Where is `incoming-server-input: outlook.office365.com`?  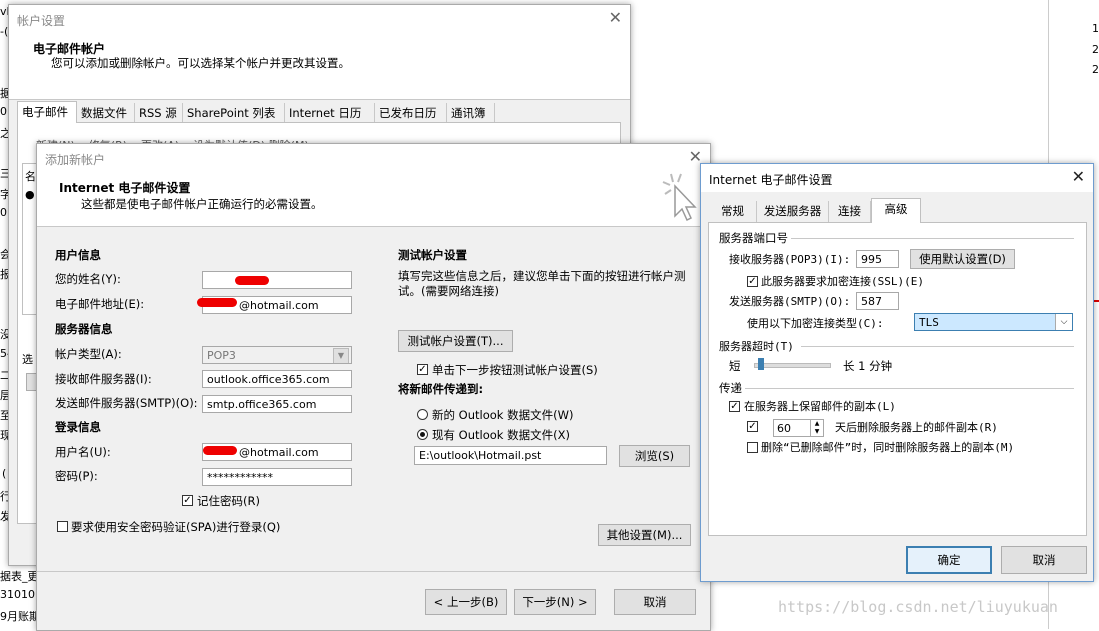 incoming-server-input: outlook.office365.com is located at coordinates (277, 379).